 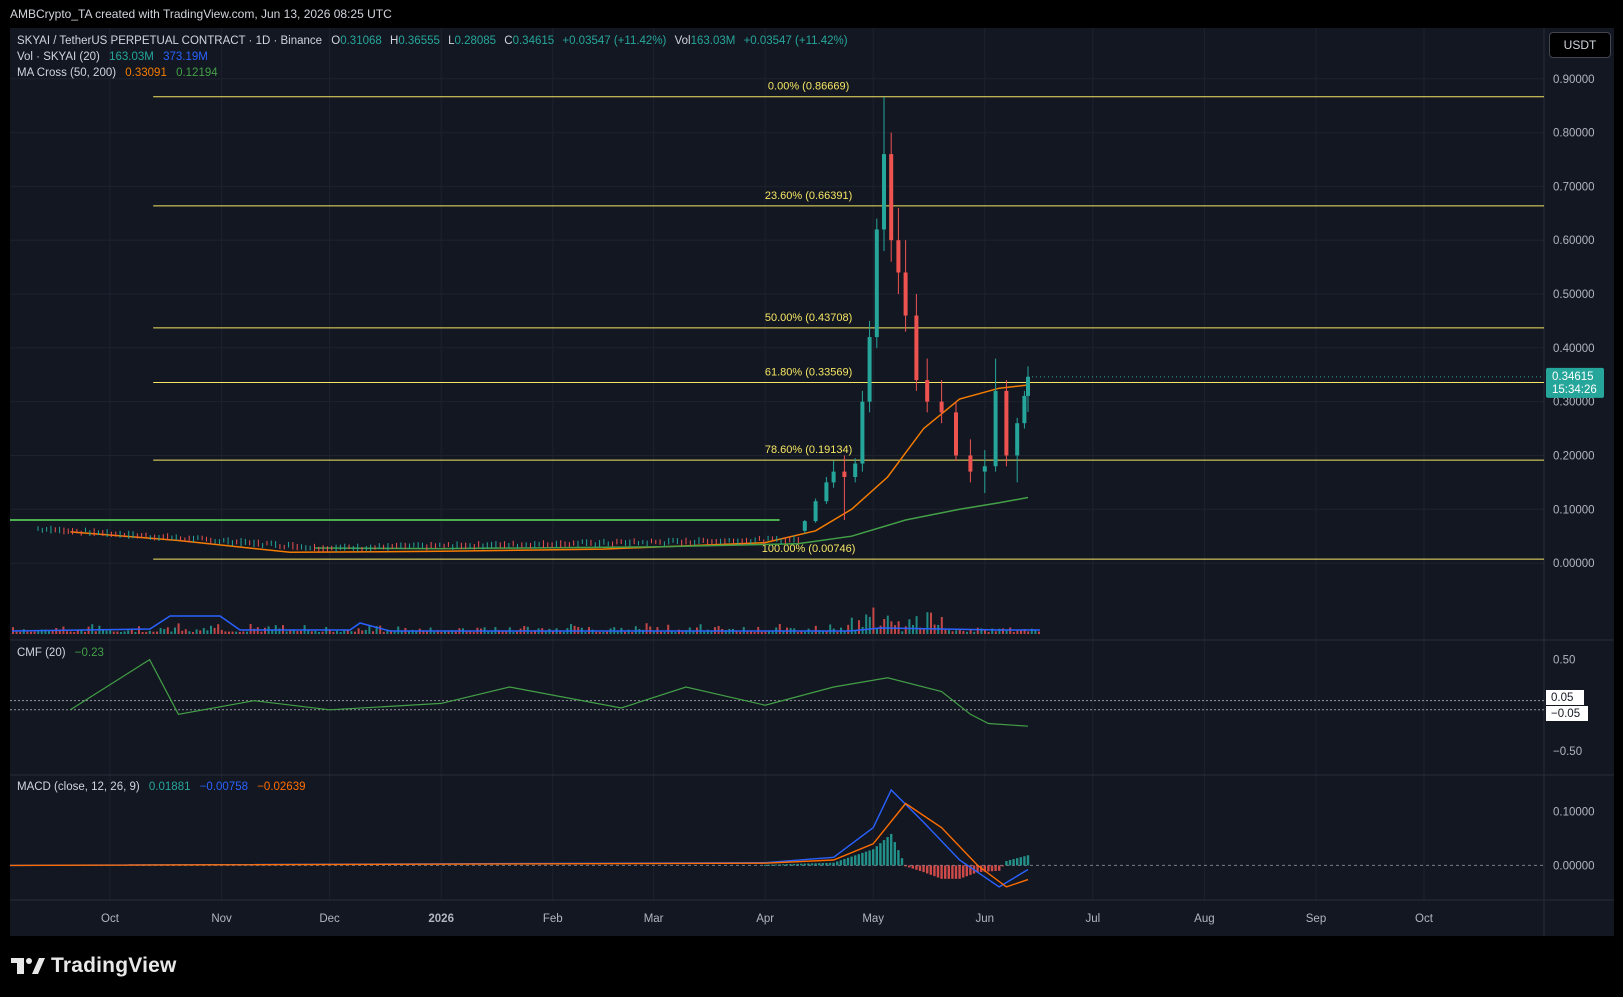 What do you see at coordinates (117, 73) in the screenshot?
I see `legend-ma-cross: MA Cross (50, 200) 0.33091 0.12194` at bounding box center [117, 73].